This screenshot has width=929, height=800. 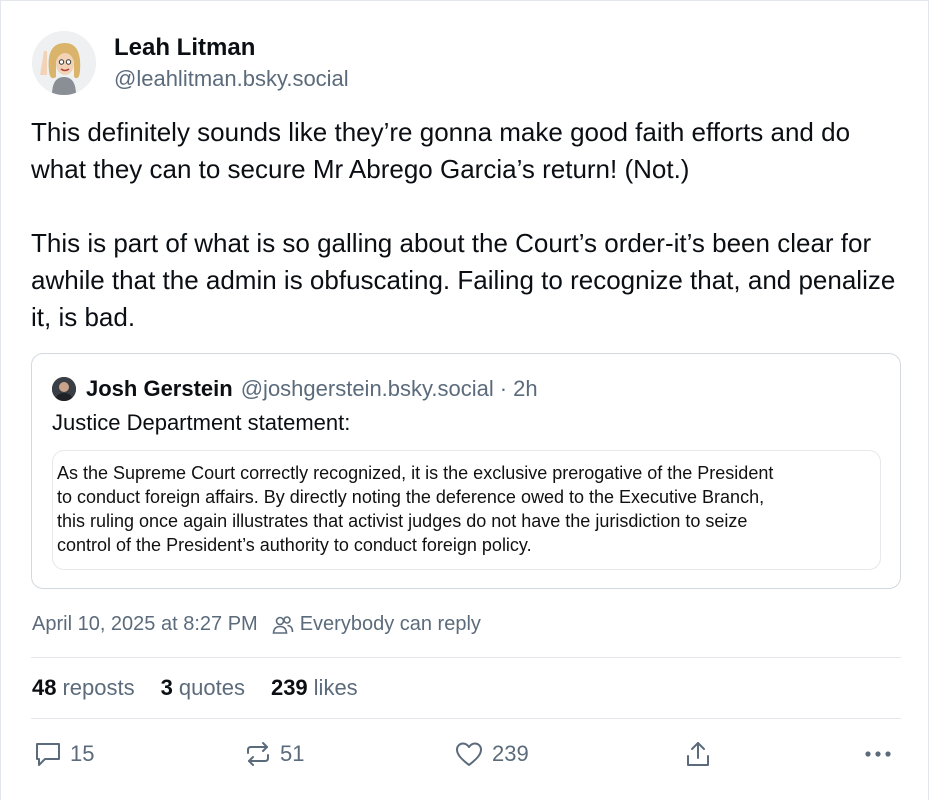 I want to click on repost-button: 51, so click(x=274, y=754).